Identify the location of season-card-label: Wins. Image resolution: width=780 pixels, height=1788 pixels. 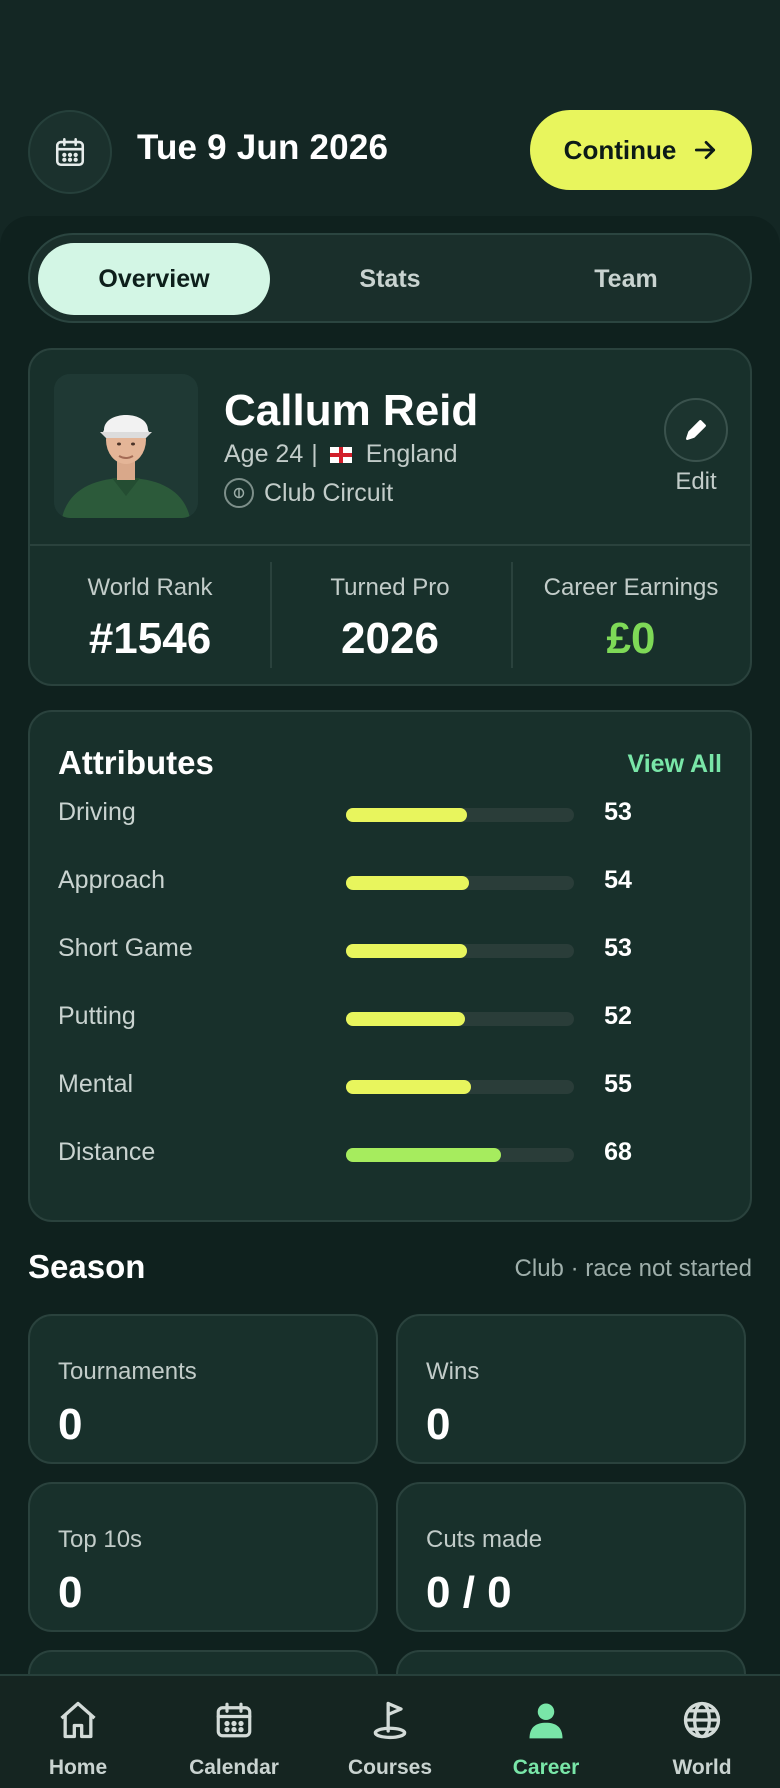
(453, 1371).